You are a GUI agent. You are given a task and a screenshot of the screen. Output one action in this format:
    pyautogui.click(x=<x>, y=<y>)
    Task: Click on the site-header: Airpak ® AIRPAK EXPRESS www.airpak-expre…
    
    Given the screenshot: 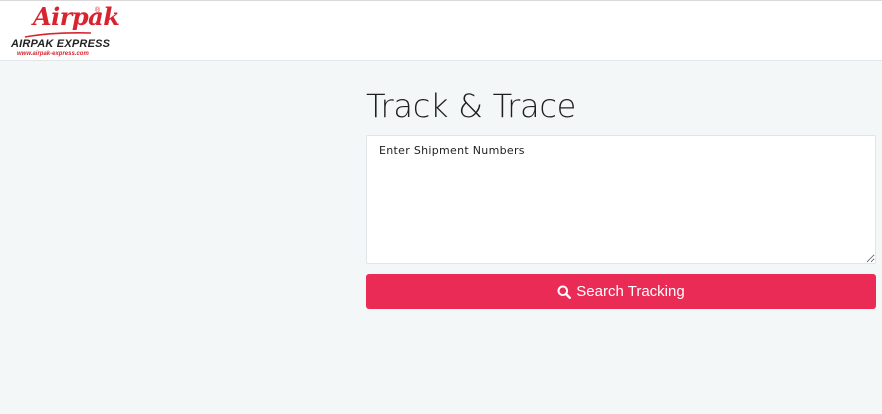 What is the action you would take?
    pyautogui.click(x=441, y=30)
    